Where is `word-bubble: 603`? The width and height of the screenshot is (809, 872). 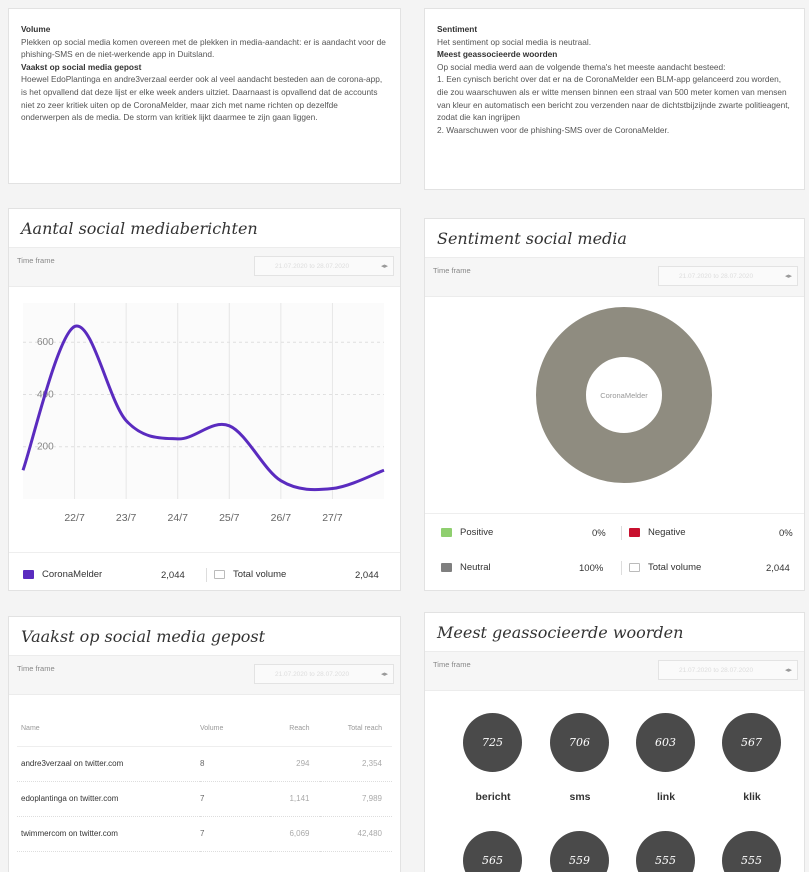
word-bubble: 603 is located at coordinates (665, 742).